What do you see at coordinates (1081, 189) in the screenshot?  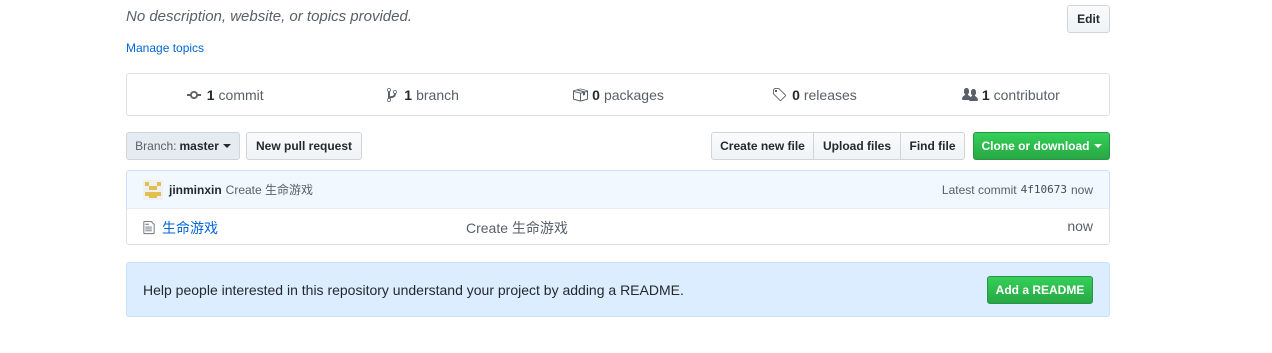 I see `commit-age: now` at bounding box center [1081, 189].